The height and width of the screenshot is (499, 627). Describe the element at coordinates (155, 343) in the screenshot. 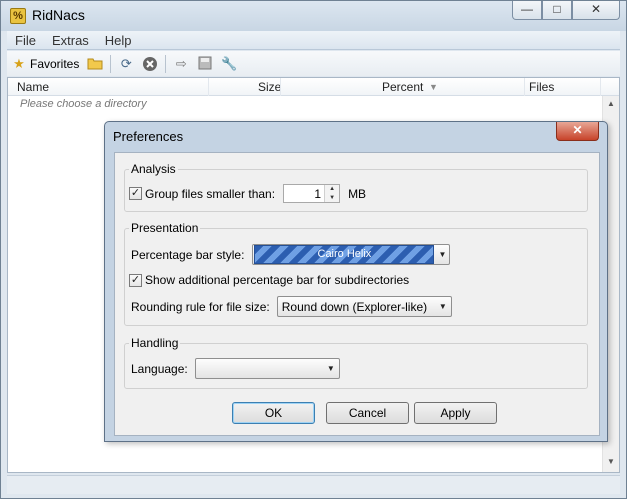

I see `handling-group-label: Handling` at that location.